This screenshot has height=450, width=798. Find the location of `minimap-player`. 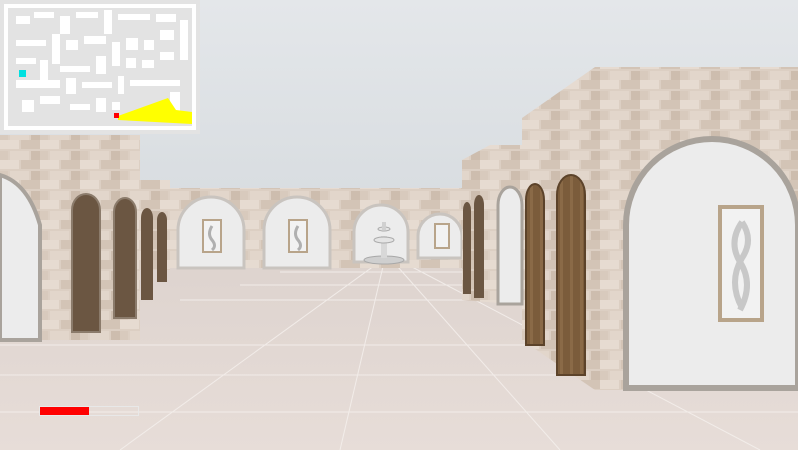

minimap-player is located at coordinates (116, 115).